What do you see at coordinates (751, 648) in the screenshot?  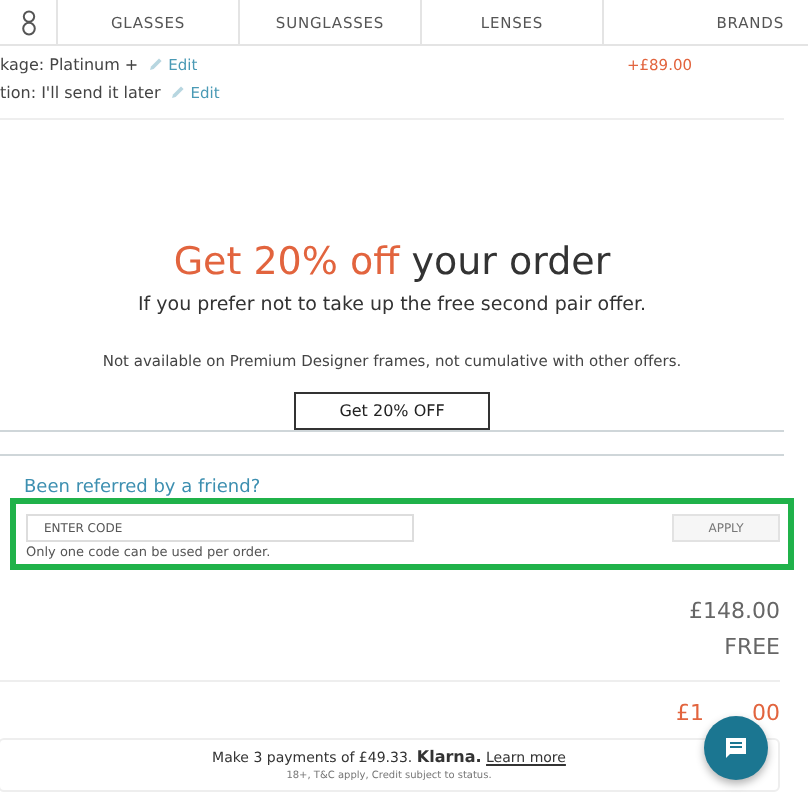 I see `delivery-value: FREE` at bounding box center [751, 648].